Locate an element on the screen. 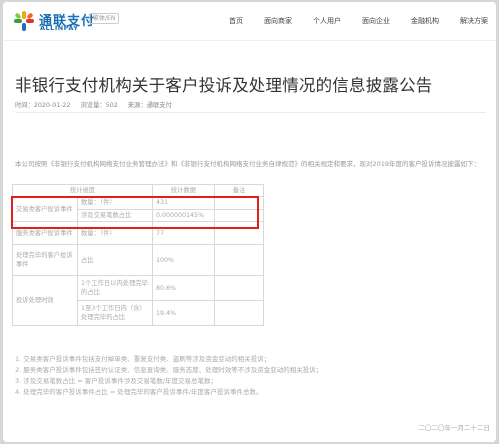 The image size is (499, 444). nav-enterprise: 面向企业 is located at coordinates (376, 21).